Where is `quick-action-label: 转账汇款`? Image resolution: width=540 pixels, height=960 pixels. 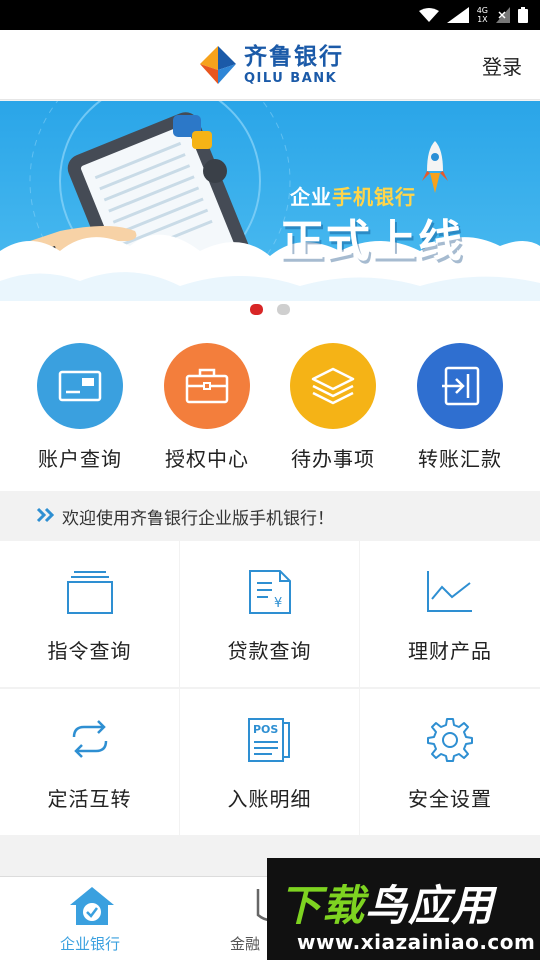
quick-action-label: 转账汇款 is located at coordinates (460, 459).